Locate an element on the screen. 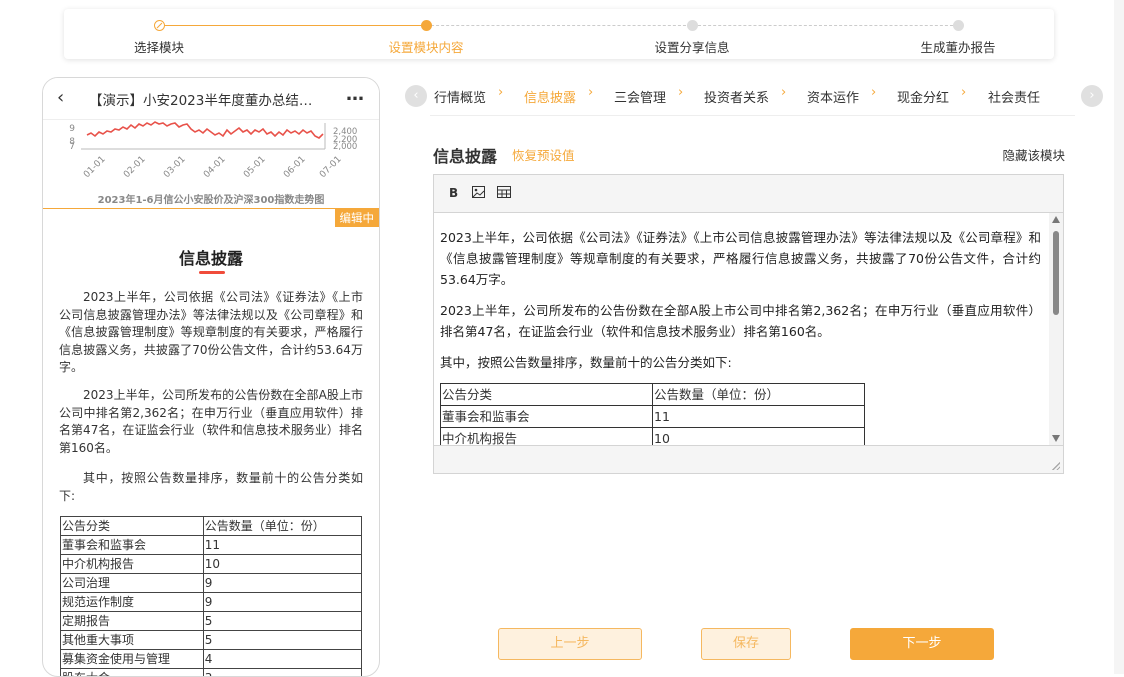  check-circle-icon is located at coordinates (159, 25).